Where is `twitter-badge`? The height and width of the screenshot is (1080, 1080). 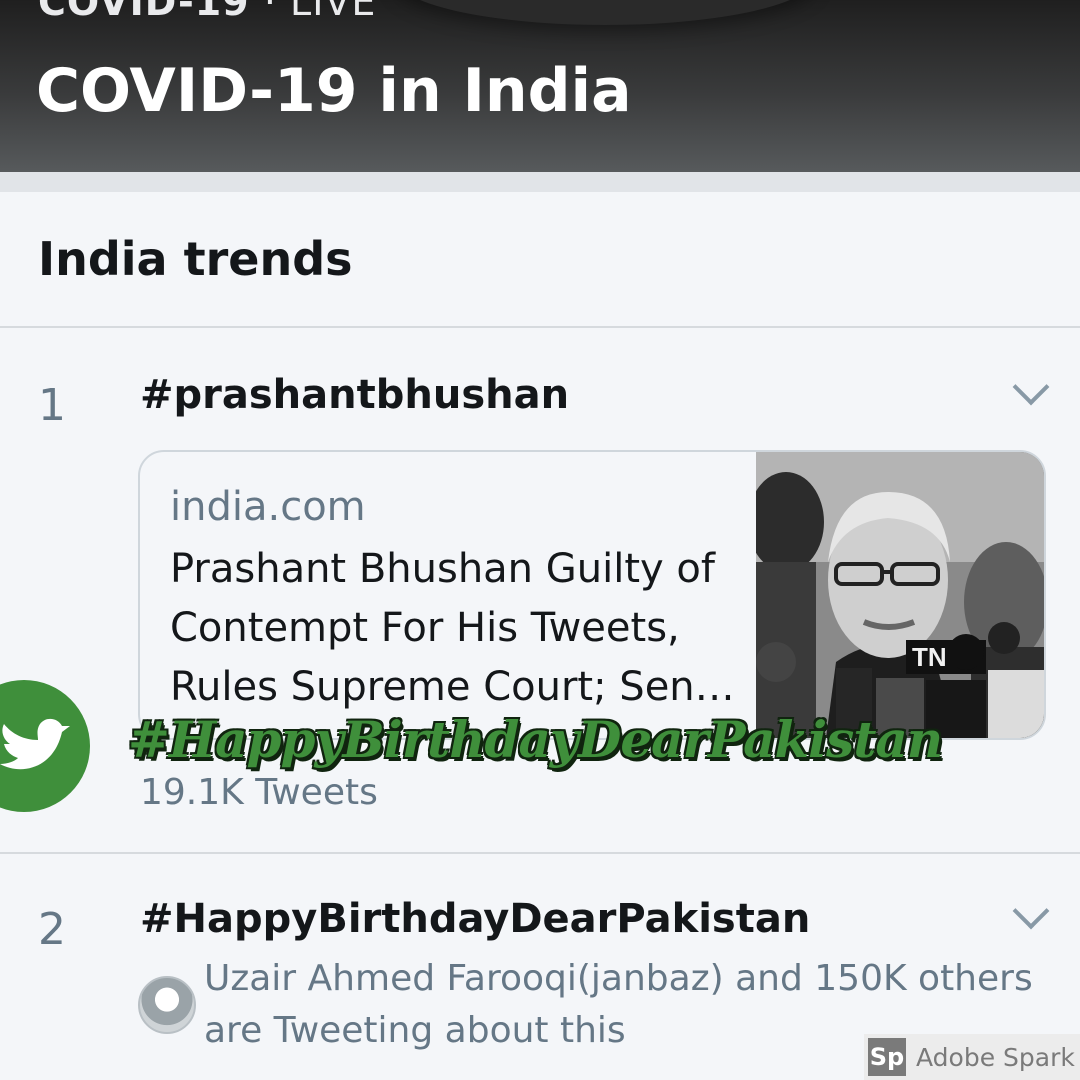 twitter-badge is located at coordinates (45, 746).